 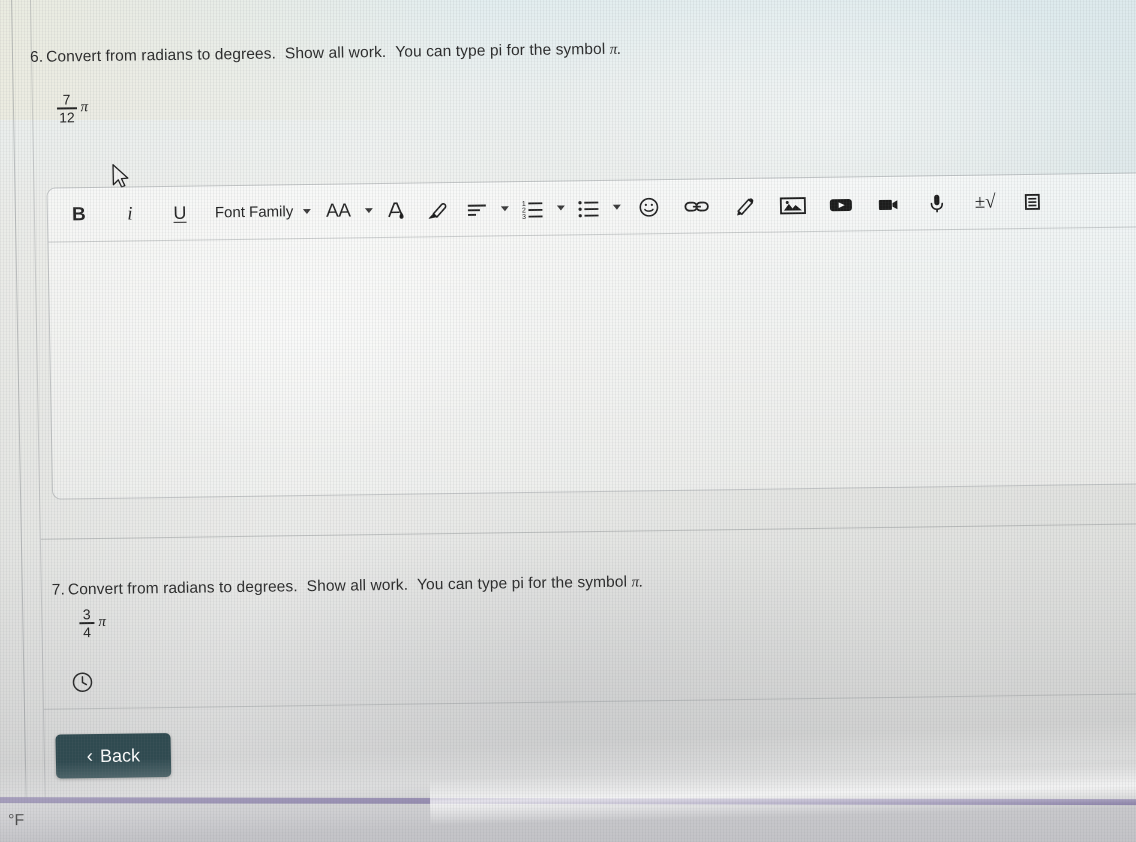 What do you see at coordinates (841, 204) in the screenshot?
I see `video-icon` at bounding box center [841, 204].